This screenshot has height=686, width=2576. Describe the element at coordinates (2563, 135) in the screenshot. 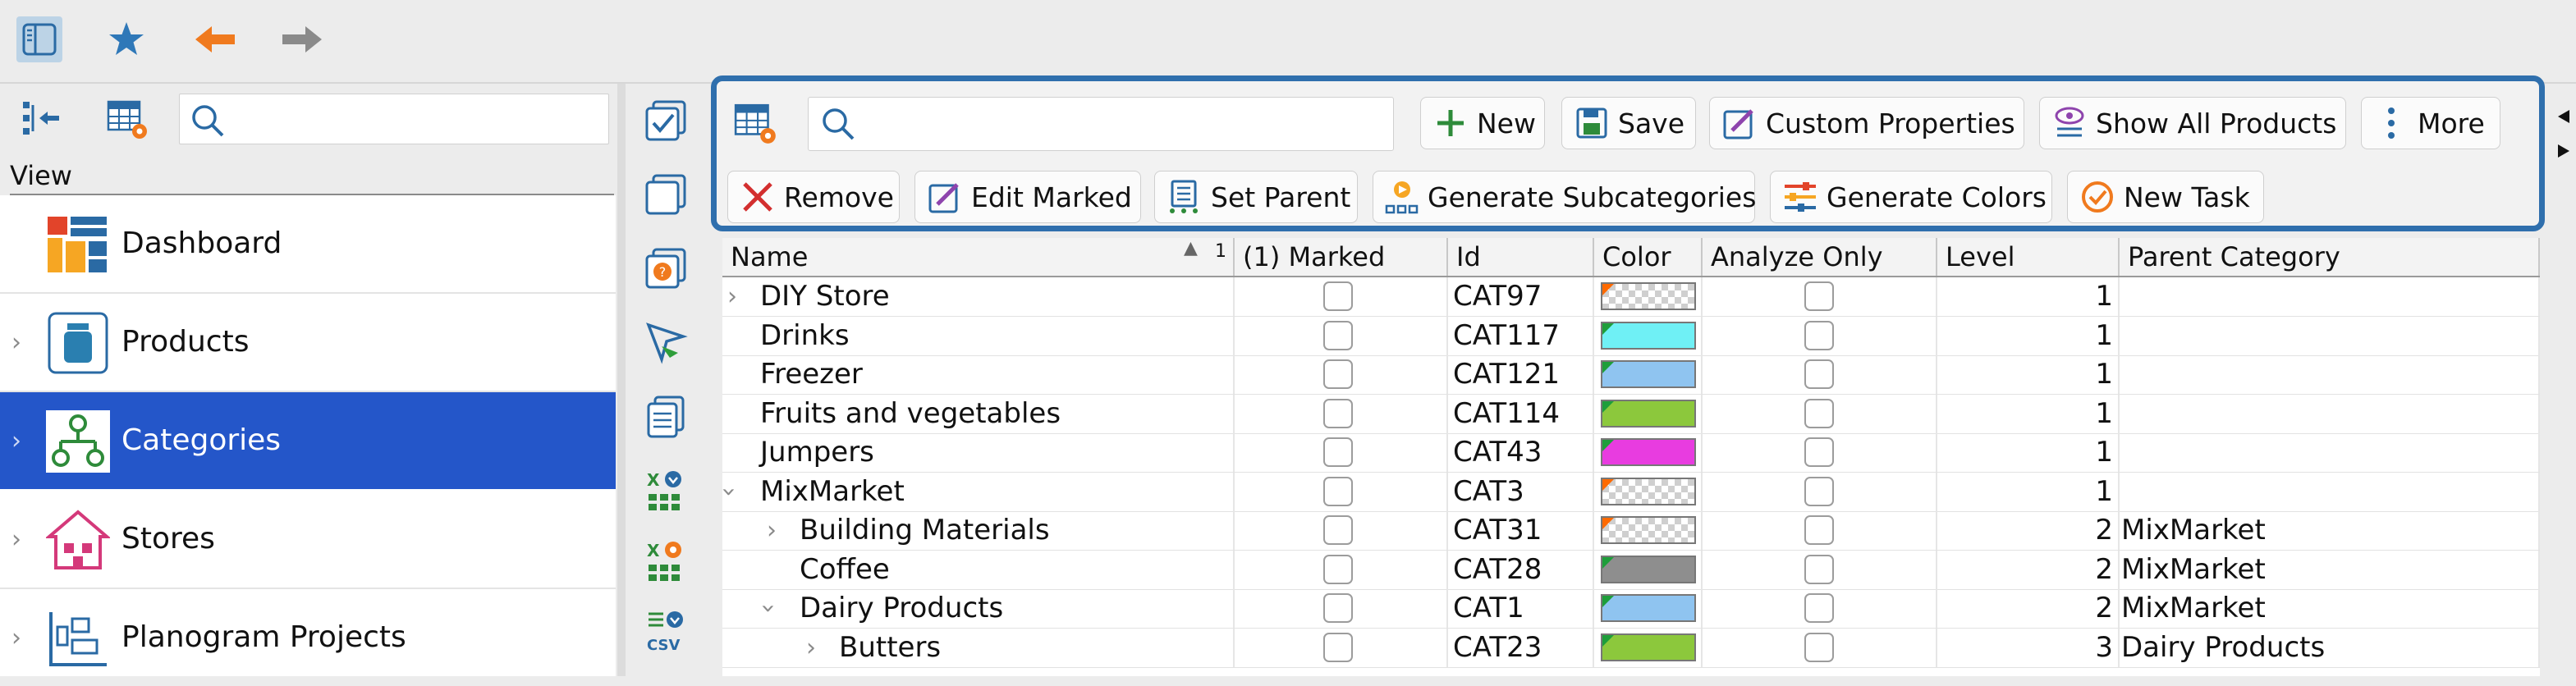

I see `toolbar-scroll-arrows` at that location.